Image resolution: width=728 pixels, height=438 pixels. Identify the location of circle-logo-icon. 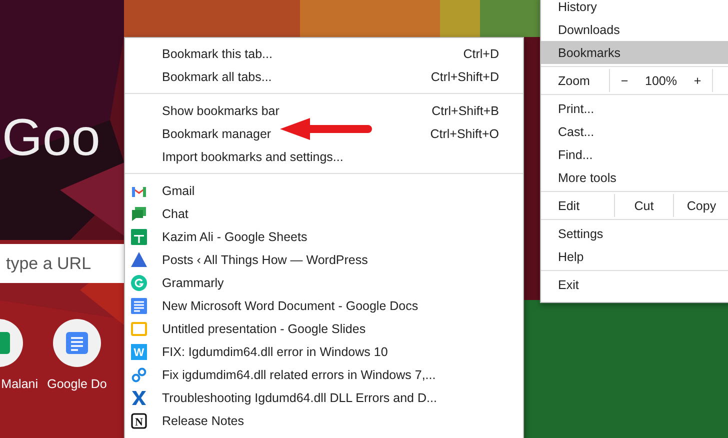
(139, 282).